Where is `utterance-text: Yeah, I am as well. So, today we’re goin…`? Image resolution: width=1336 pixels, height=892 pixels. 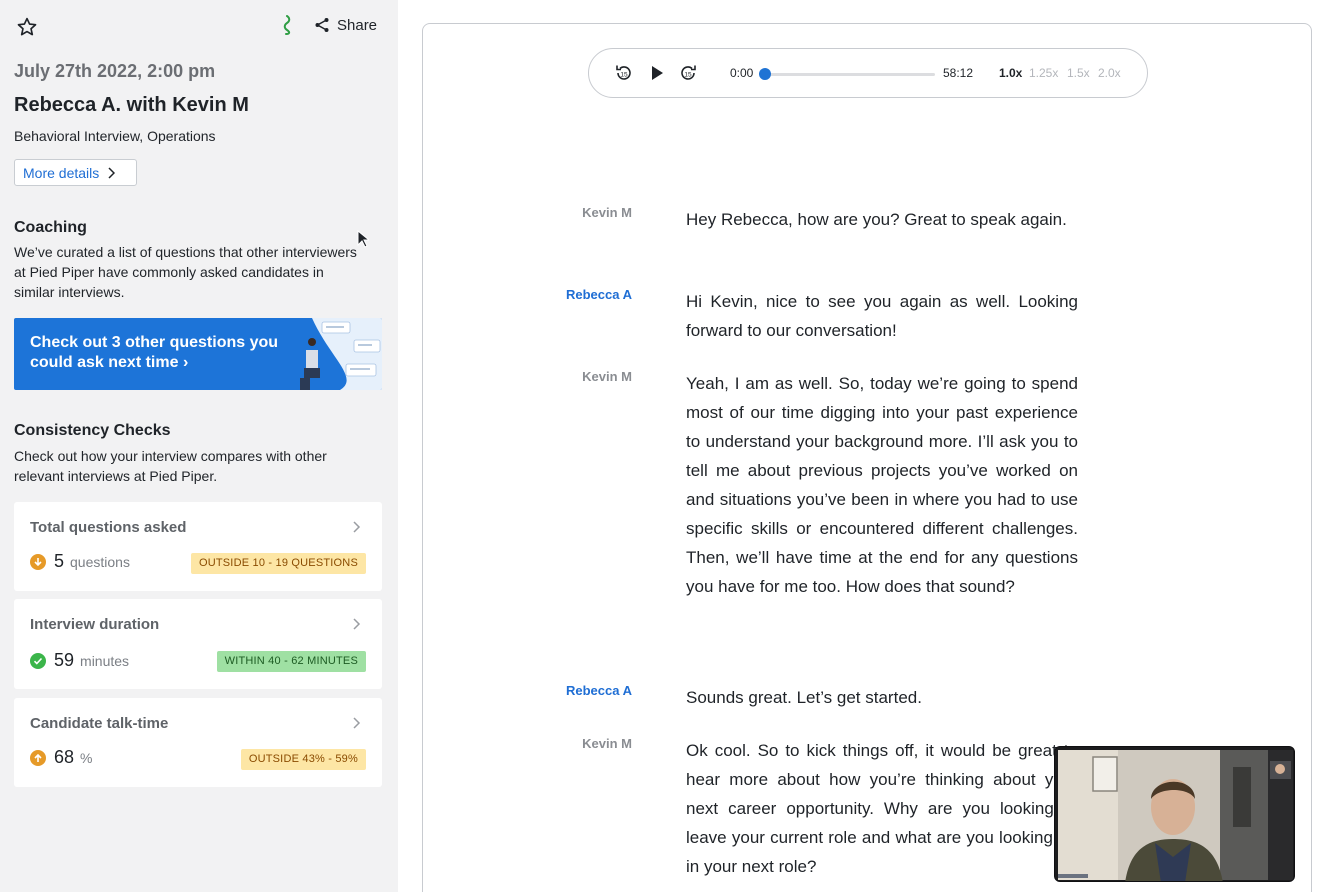 utterance-text: Yeah, I am as well. So, today we’re goin… is located at coordinates (882, 485).